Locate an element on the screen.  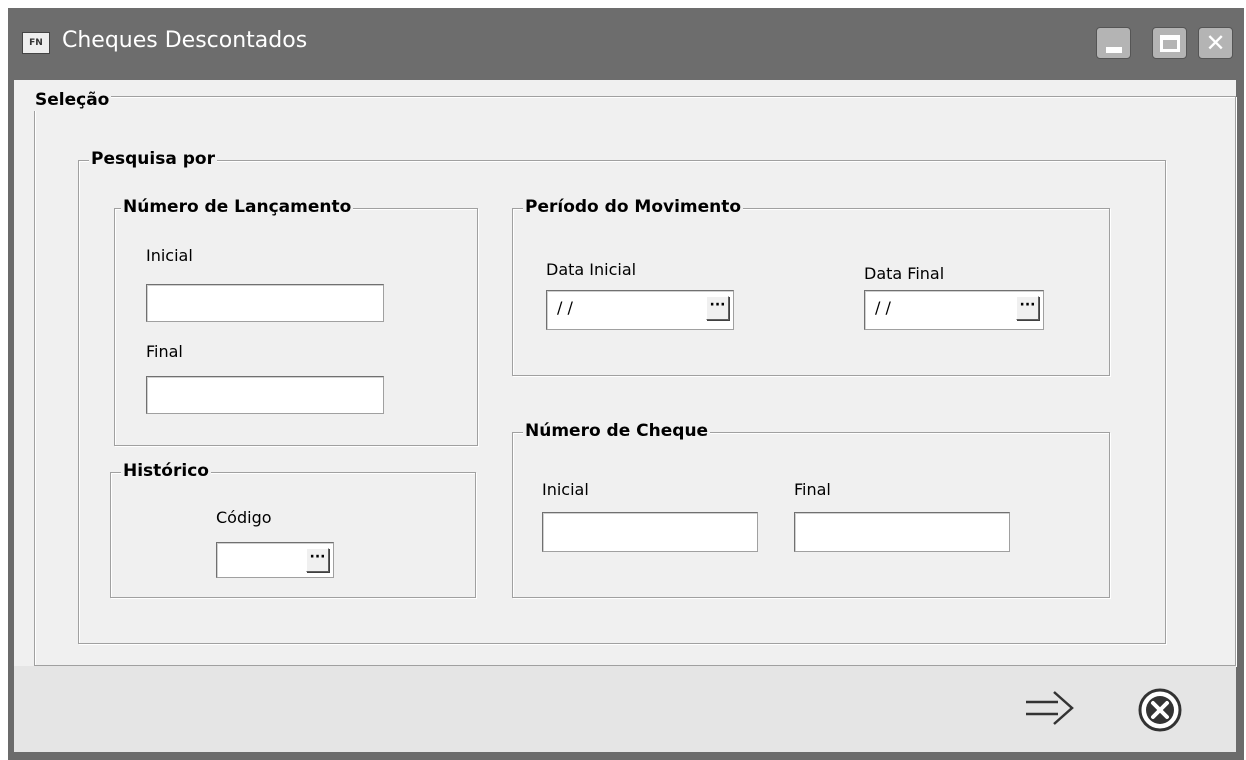
numero-cheque-legend: Número de Cheque is located at coordinates (617, 431).